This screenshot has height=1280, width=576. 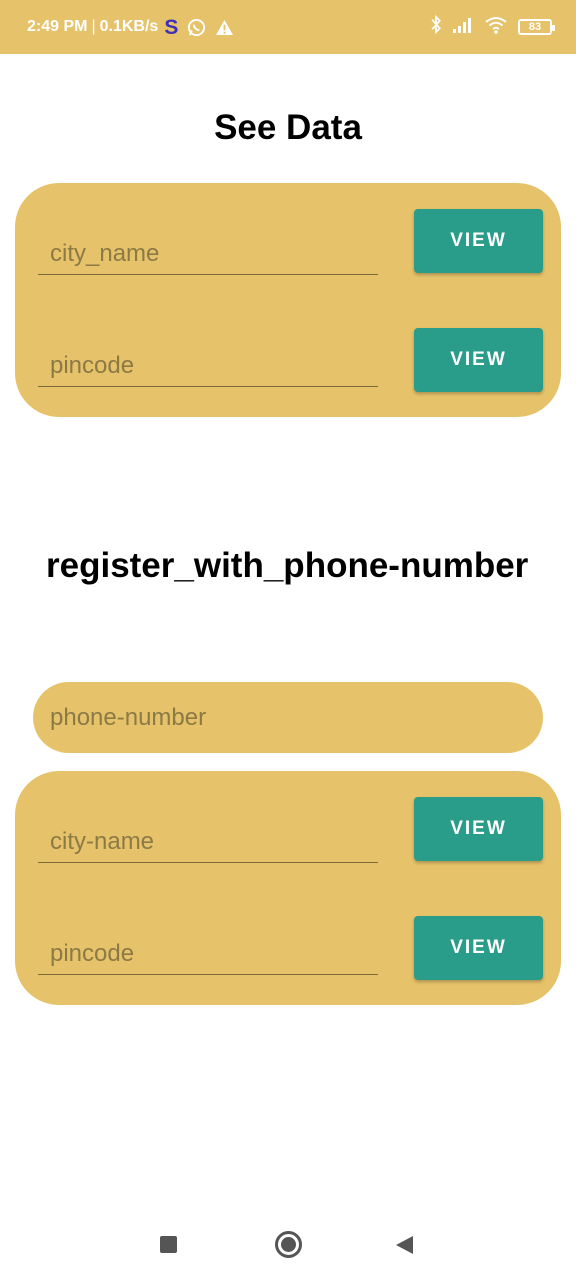 I want to click on city-name-placeholder: city_name, so click(x=105, y=253).